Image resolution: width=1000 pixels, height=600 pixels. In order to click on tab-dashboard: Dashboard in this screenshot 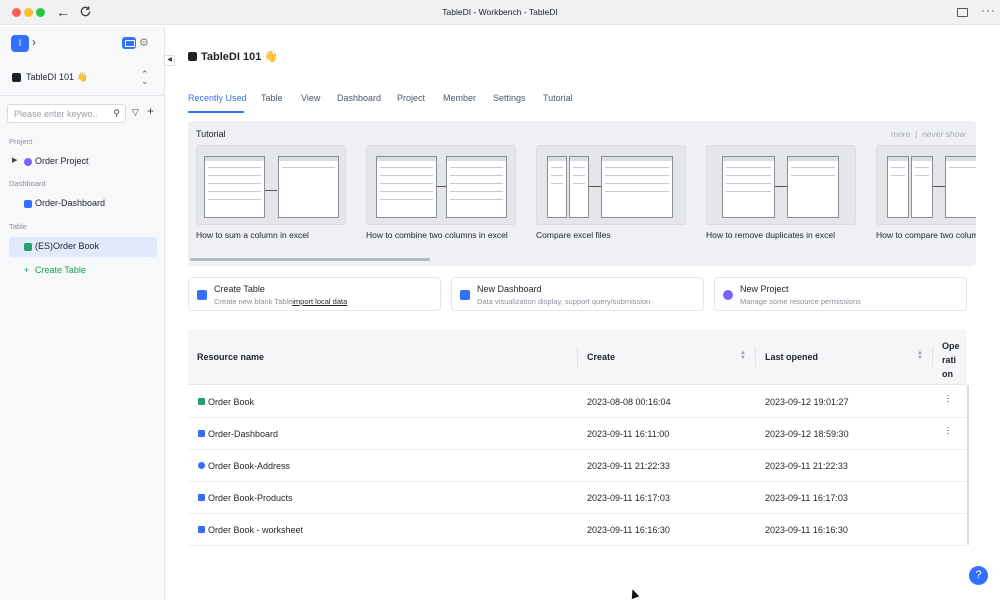, I will do `click(359, 98)`.